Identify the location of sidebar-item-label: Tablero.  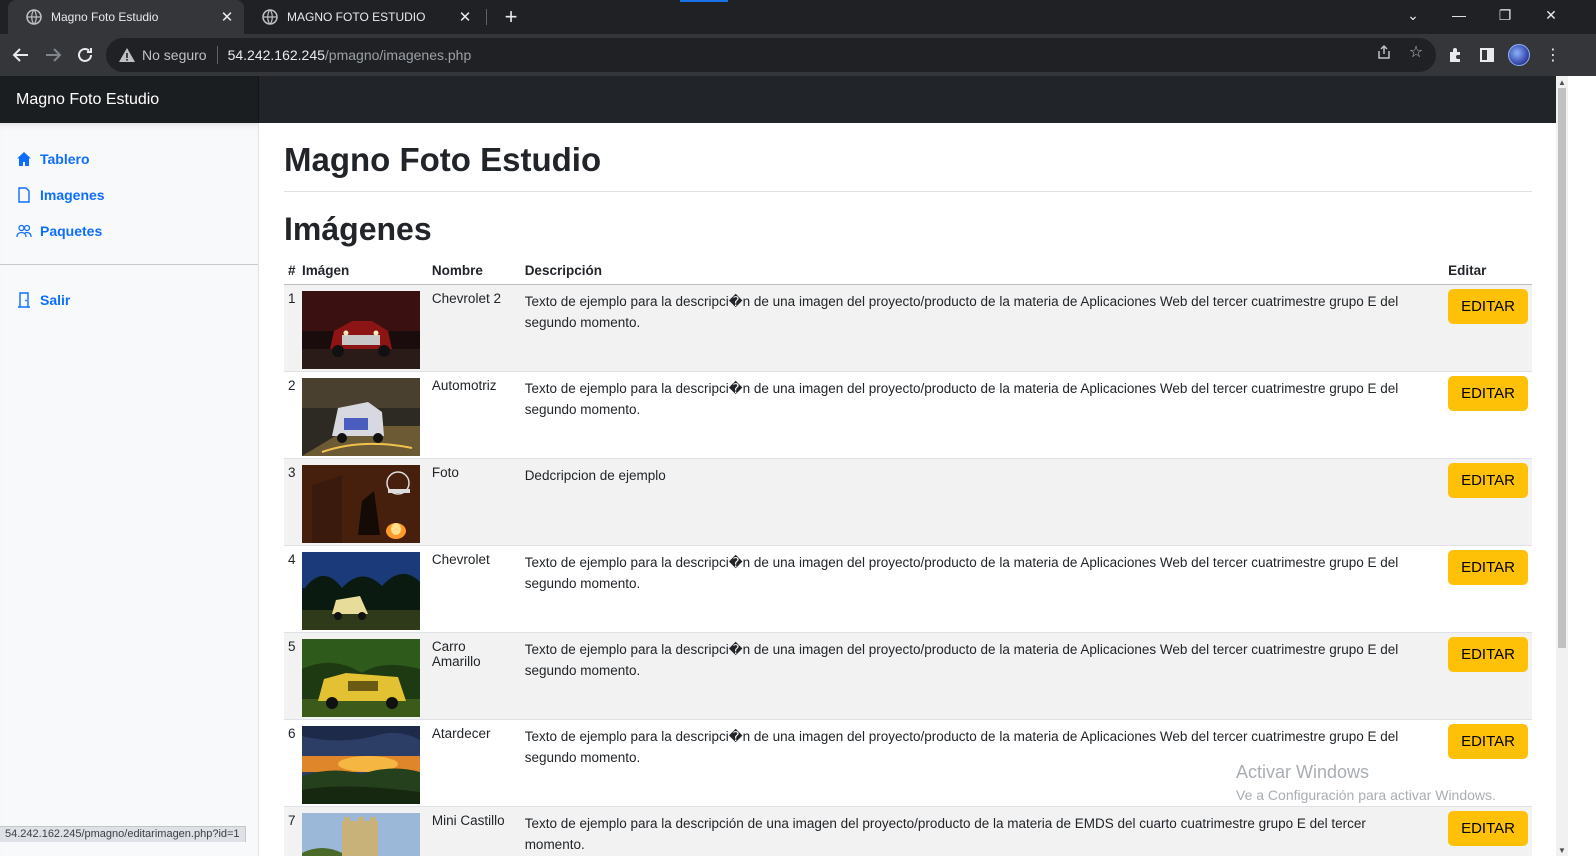
(65, 159).